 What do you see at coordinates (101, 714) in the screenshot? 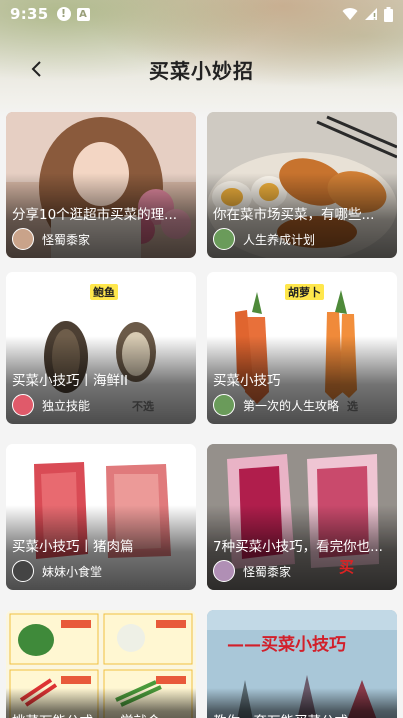
I see `card-title: 挑菜万能公式，一学就会` at bounding box center [101, 714].